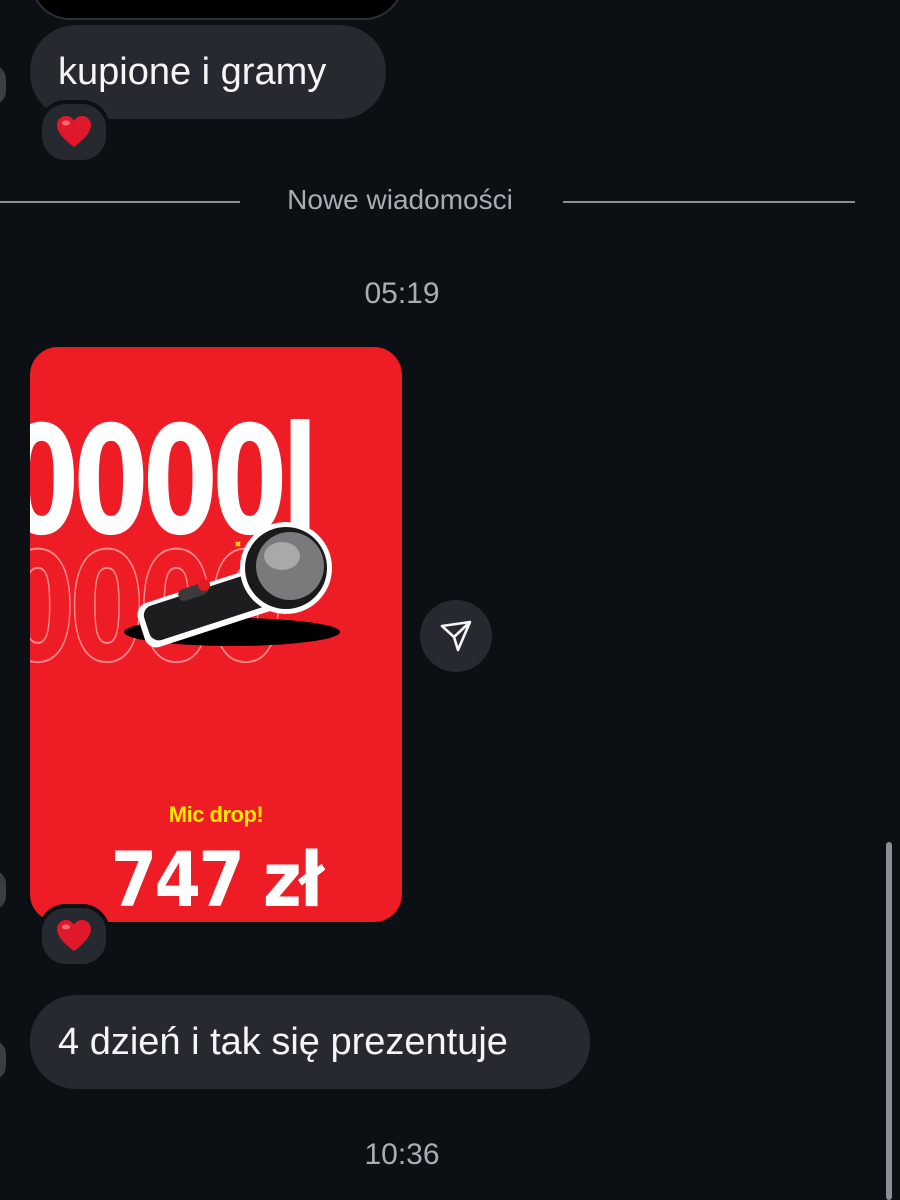 The width and height of the screenshot is (900, 1200). I want to click on send-icon, so click(456, 636).